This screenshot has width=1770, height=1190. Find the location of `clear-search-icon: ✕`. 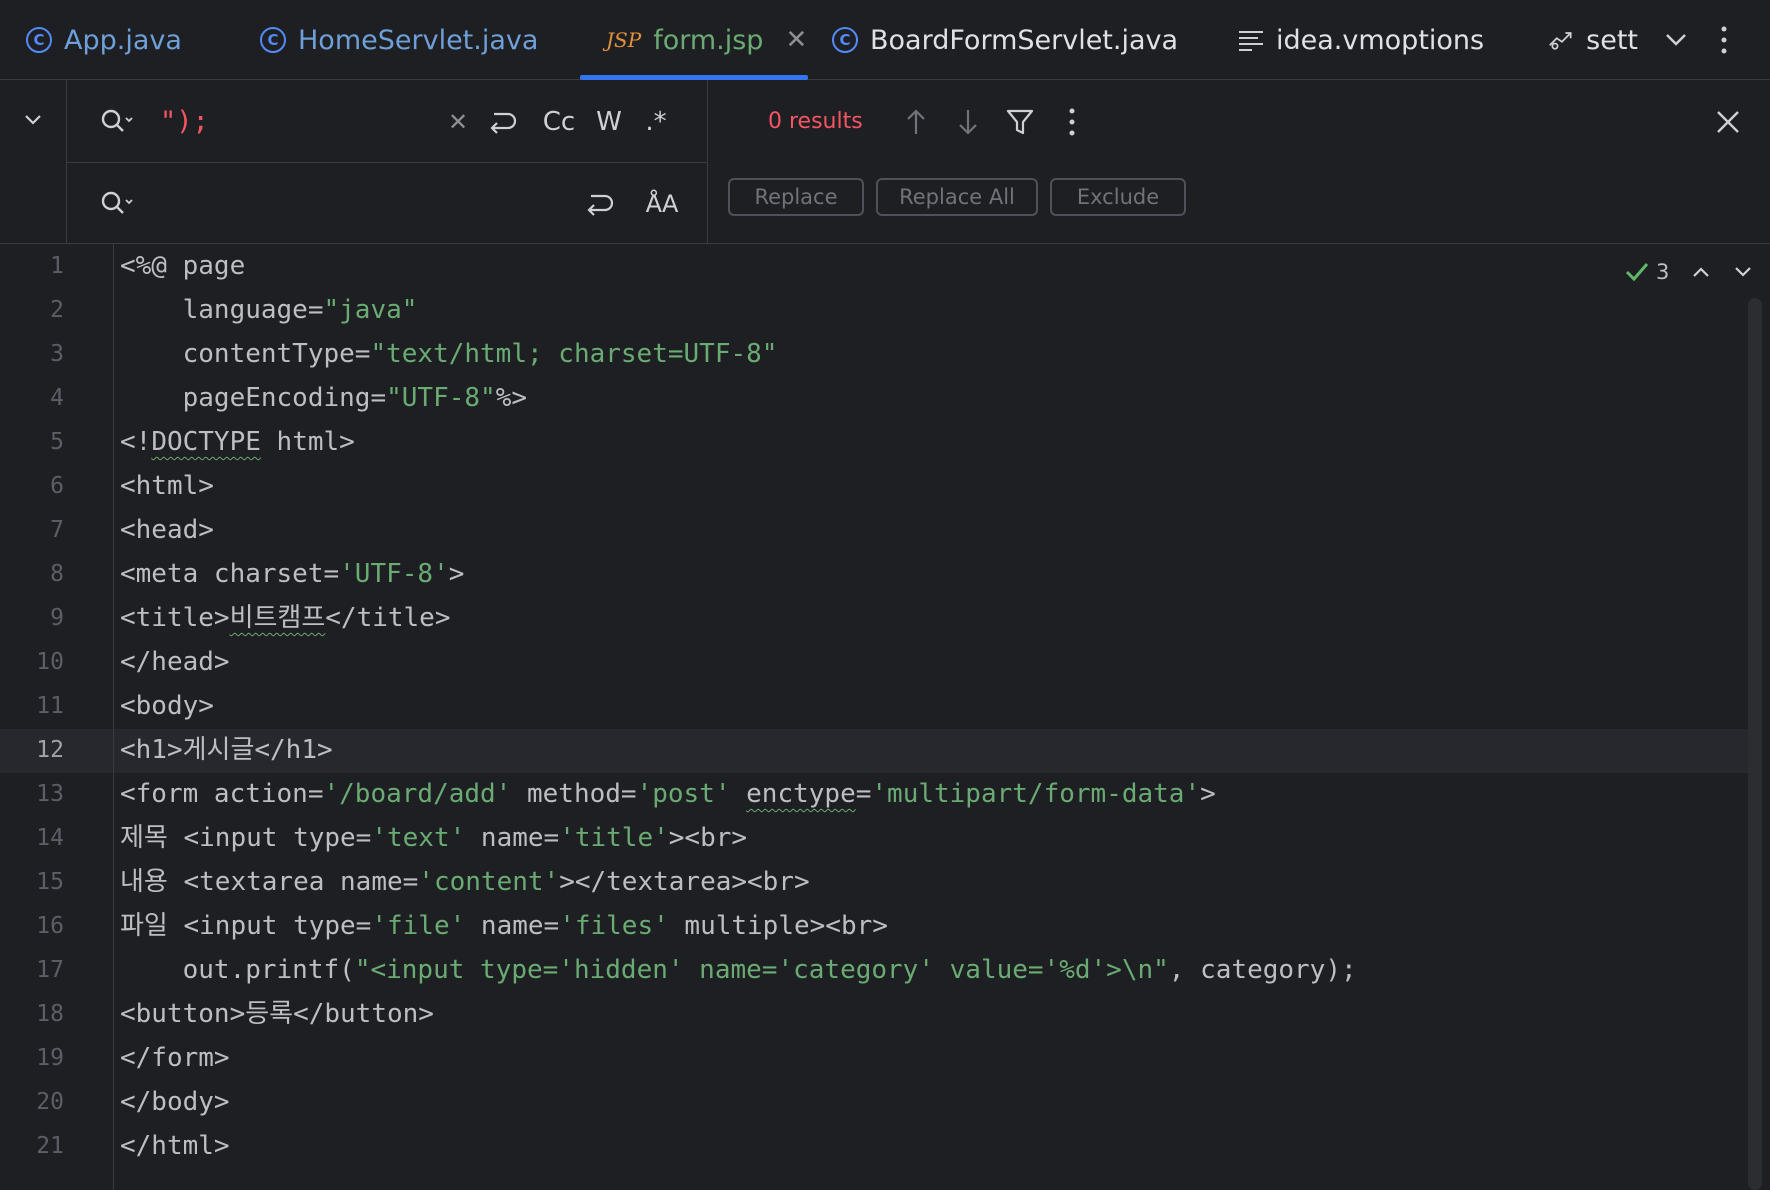

clear-search-icon: ✕ is located at coordinates (458, 122).